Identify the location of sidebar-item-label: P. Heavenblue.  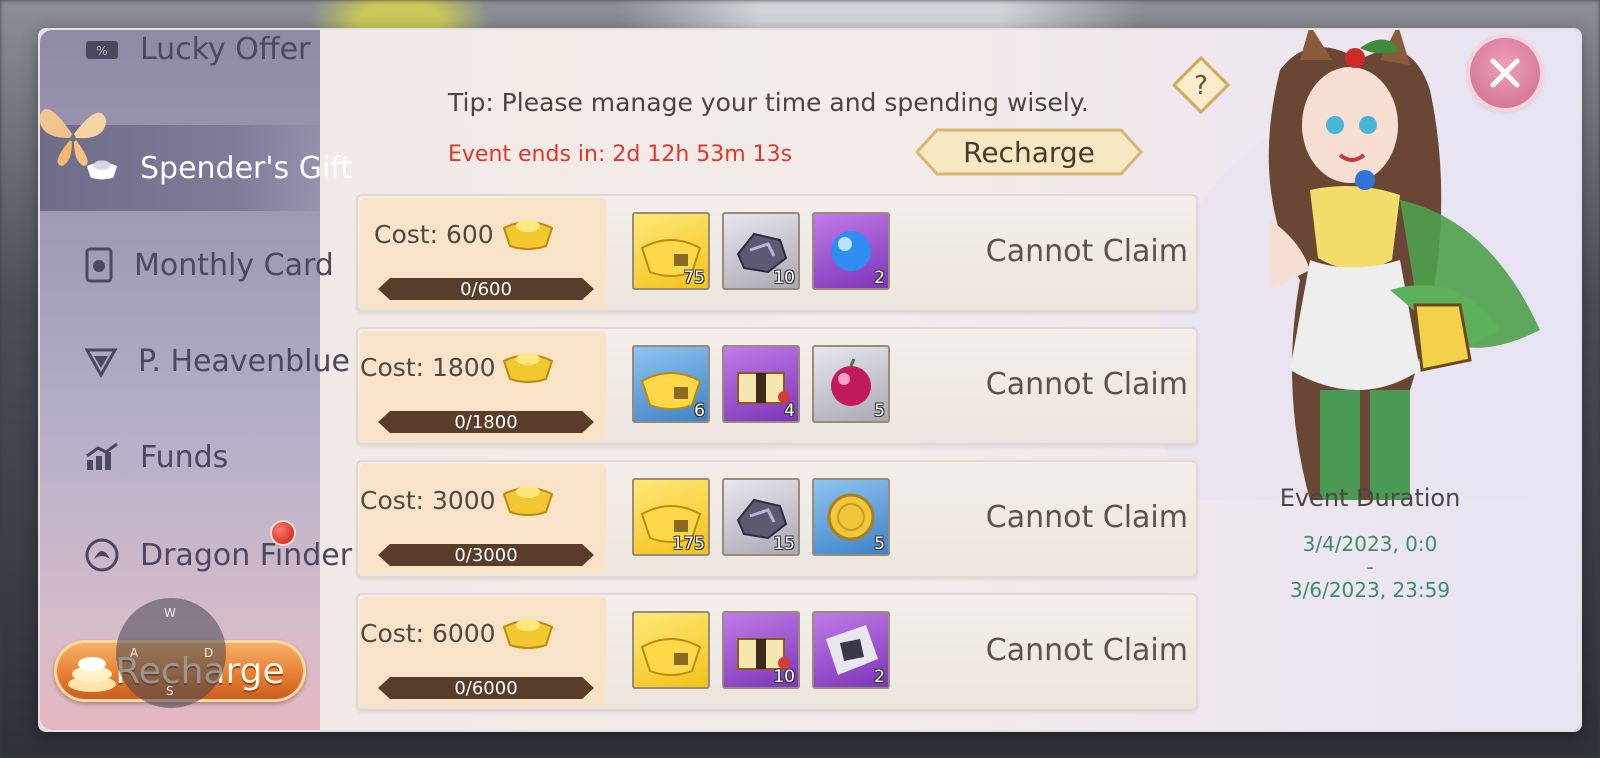
(244, 361).